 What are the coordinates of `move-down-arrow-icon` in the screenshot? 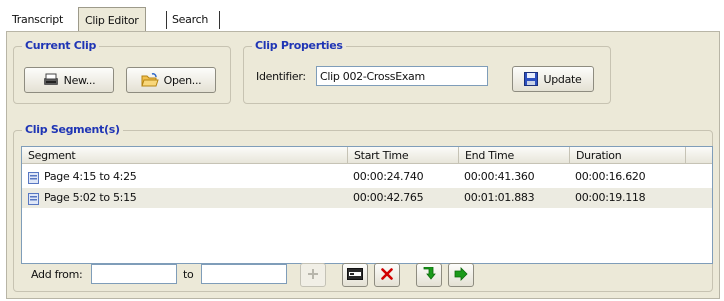 It's located at (429, 275).